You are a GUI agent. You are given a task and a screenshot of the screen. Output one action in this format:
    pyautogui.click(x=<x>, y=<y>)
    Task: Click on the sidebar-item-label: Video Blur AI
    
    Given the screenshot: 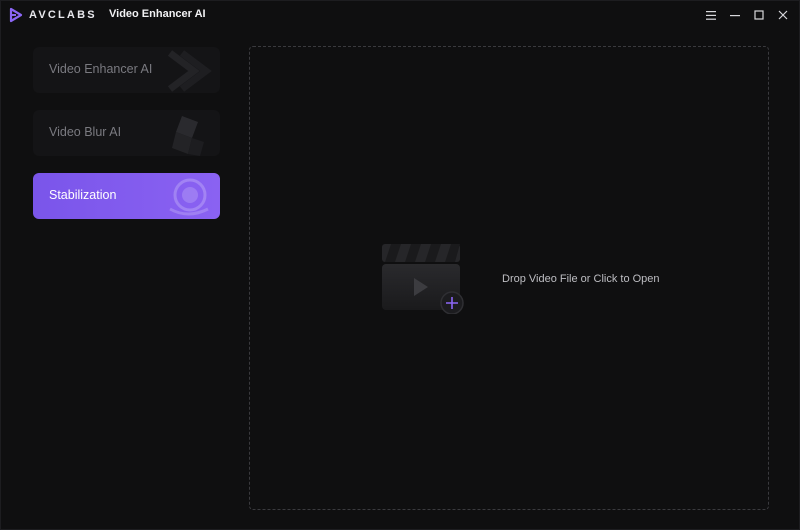 What is the action you would take?
    pyautogui.click(x=85, y=132)
    